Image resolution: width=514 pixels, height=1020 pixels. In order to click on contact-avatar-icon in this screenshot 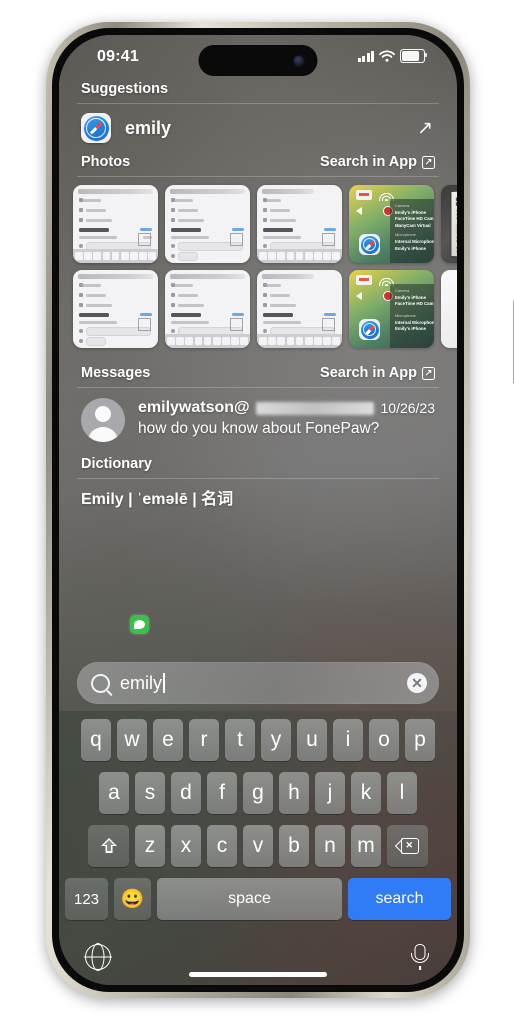, I will do `click(103, 420)`.